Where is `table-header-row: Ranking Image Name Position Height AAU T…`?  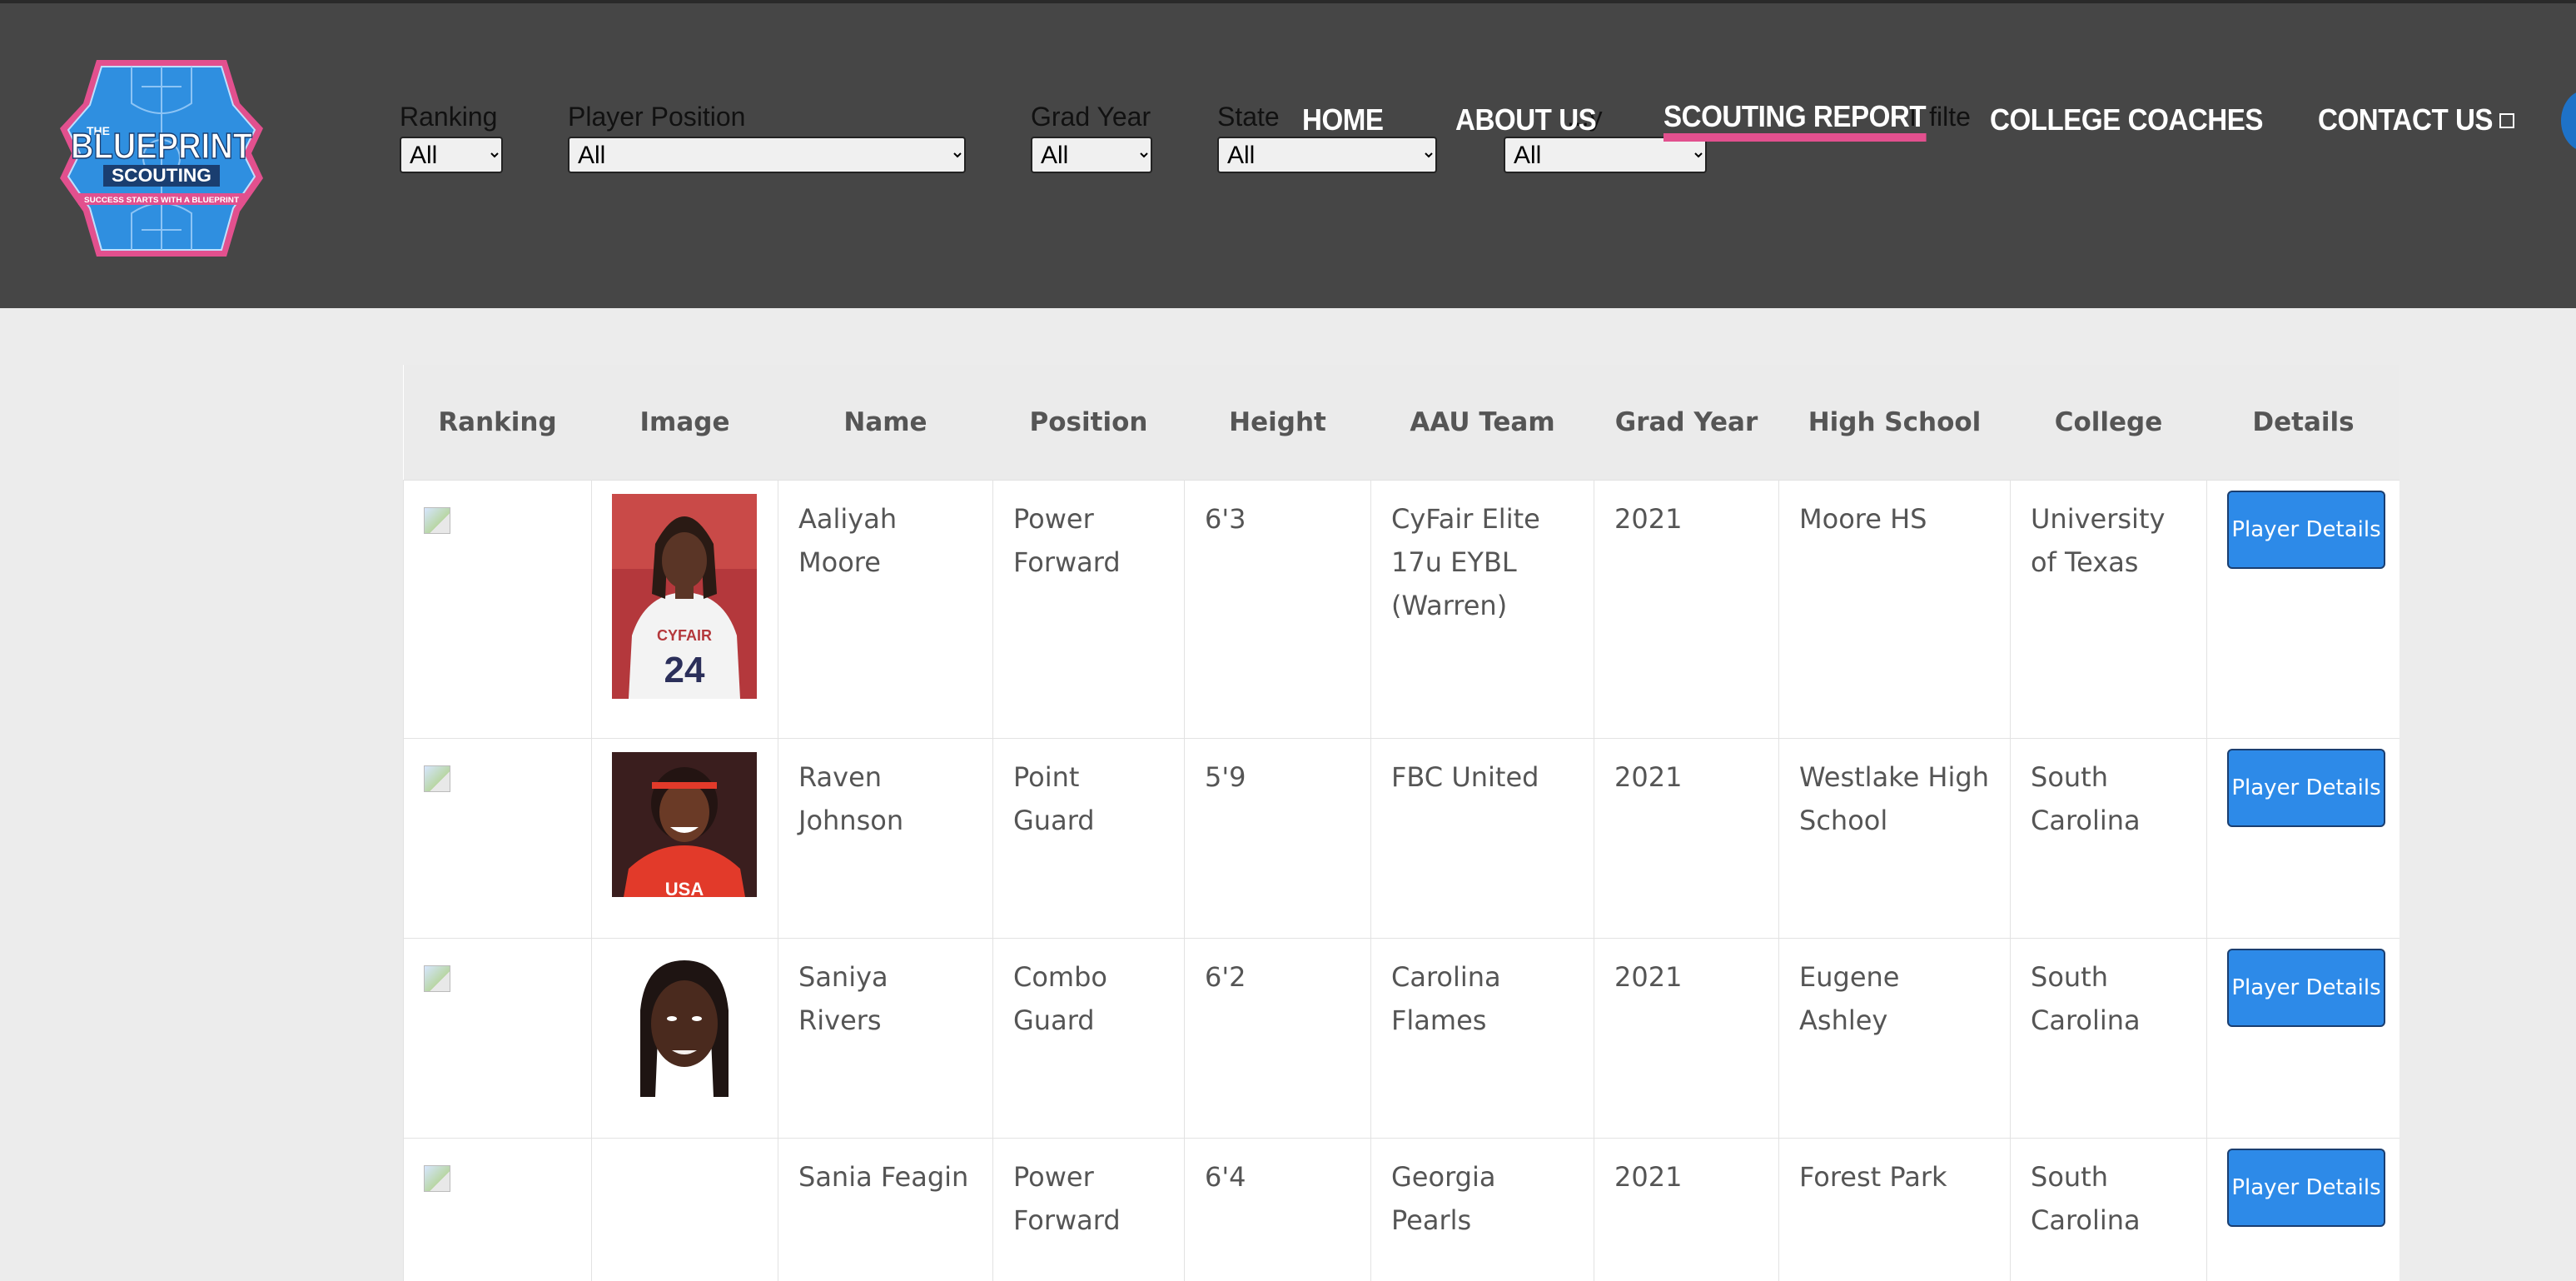 table-header-row: Ranking Image Name Position Height AAU T… is located at coordinates (1401, 423).